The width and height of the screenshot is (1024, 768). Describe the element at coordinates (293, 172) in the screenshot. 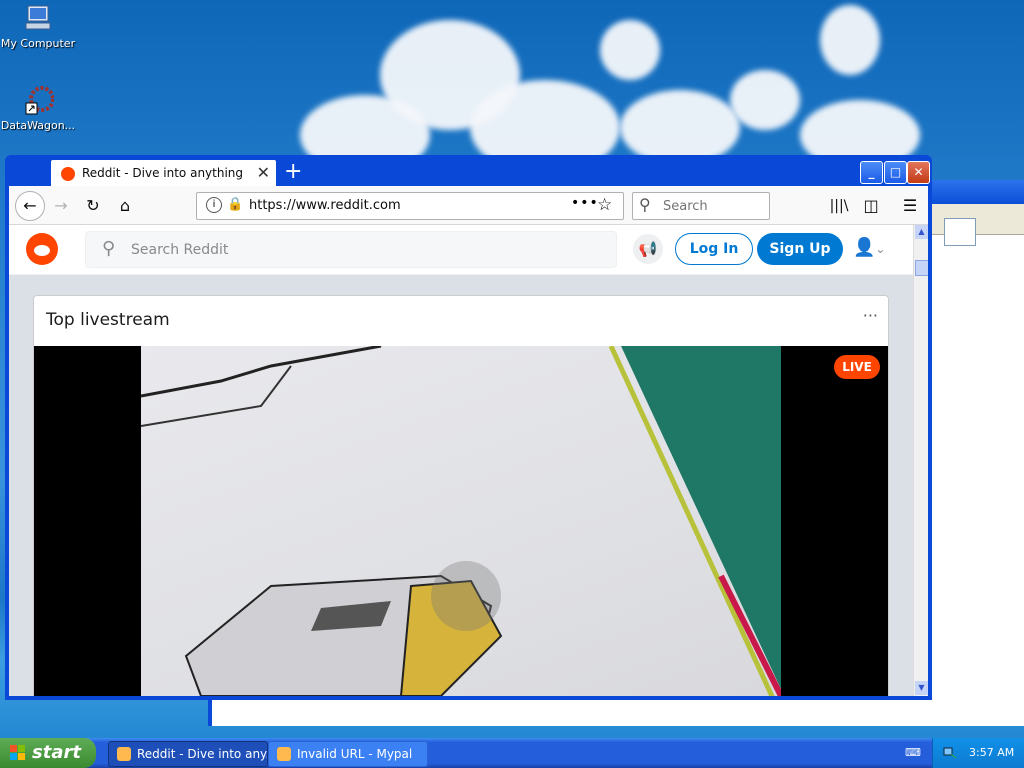

I see `new-tab-button: +` at that location.